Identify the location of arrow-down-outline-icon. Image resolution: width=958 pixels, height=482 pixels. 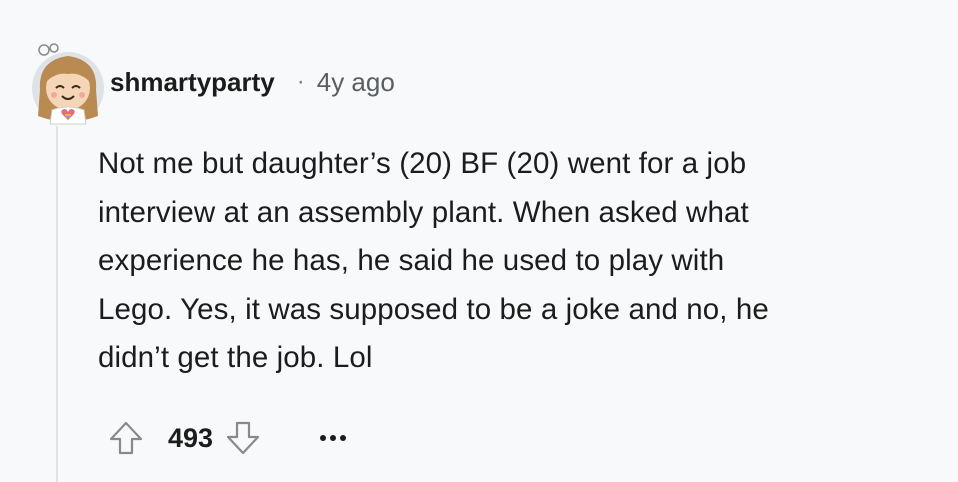
(243, 438).